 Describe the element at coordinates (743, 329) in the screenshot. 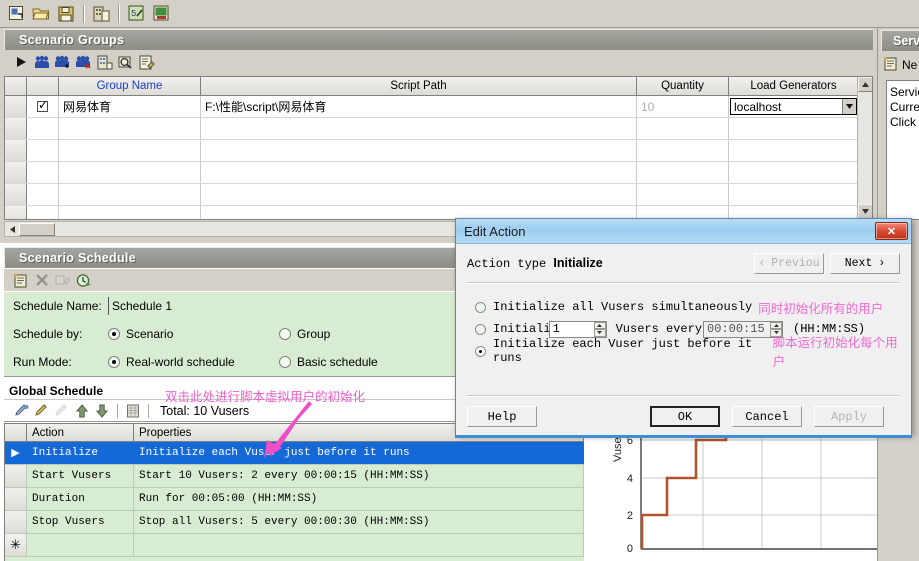

I see `interval-stepper: 00:00:15` at that location.